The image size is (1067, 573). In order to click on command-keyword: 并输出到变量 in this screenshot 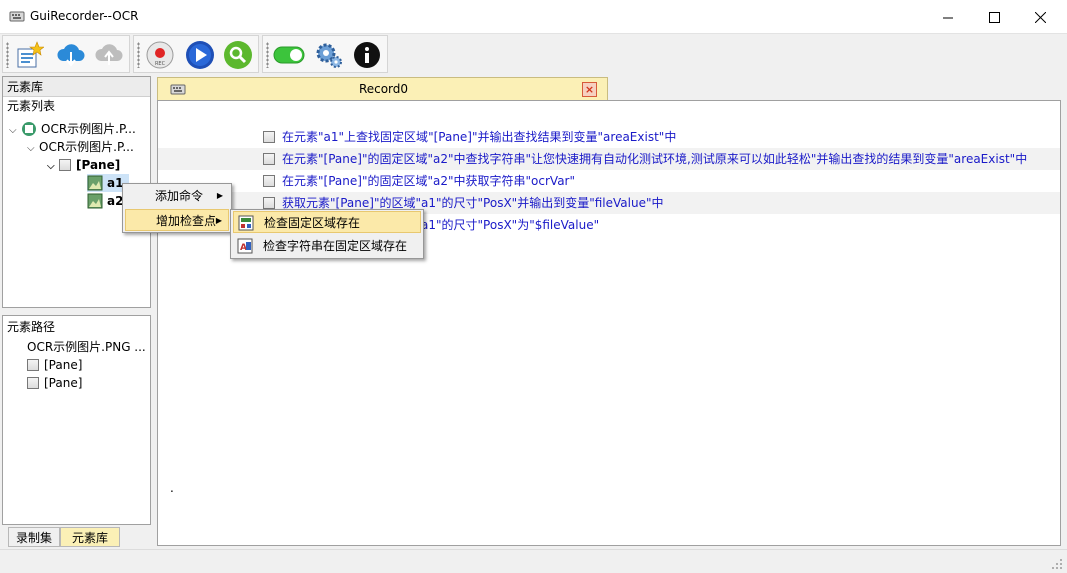, I will do `click(553, 203)`.